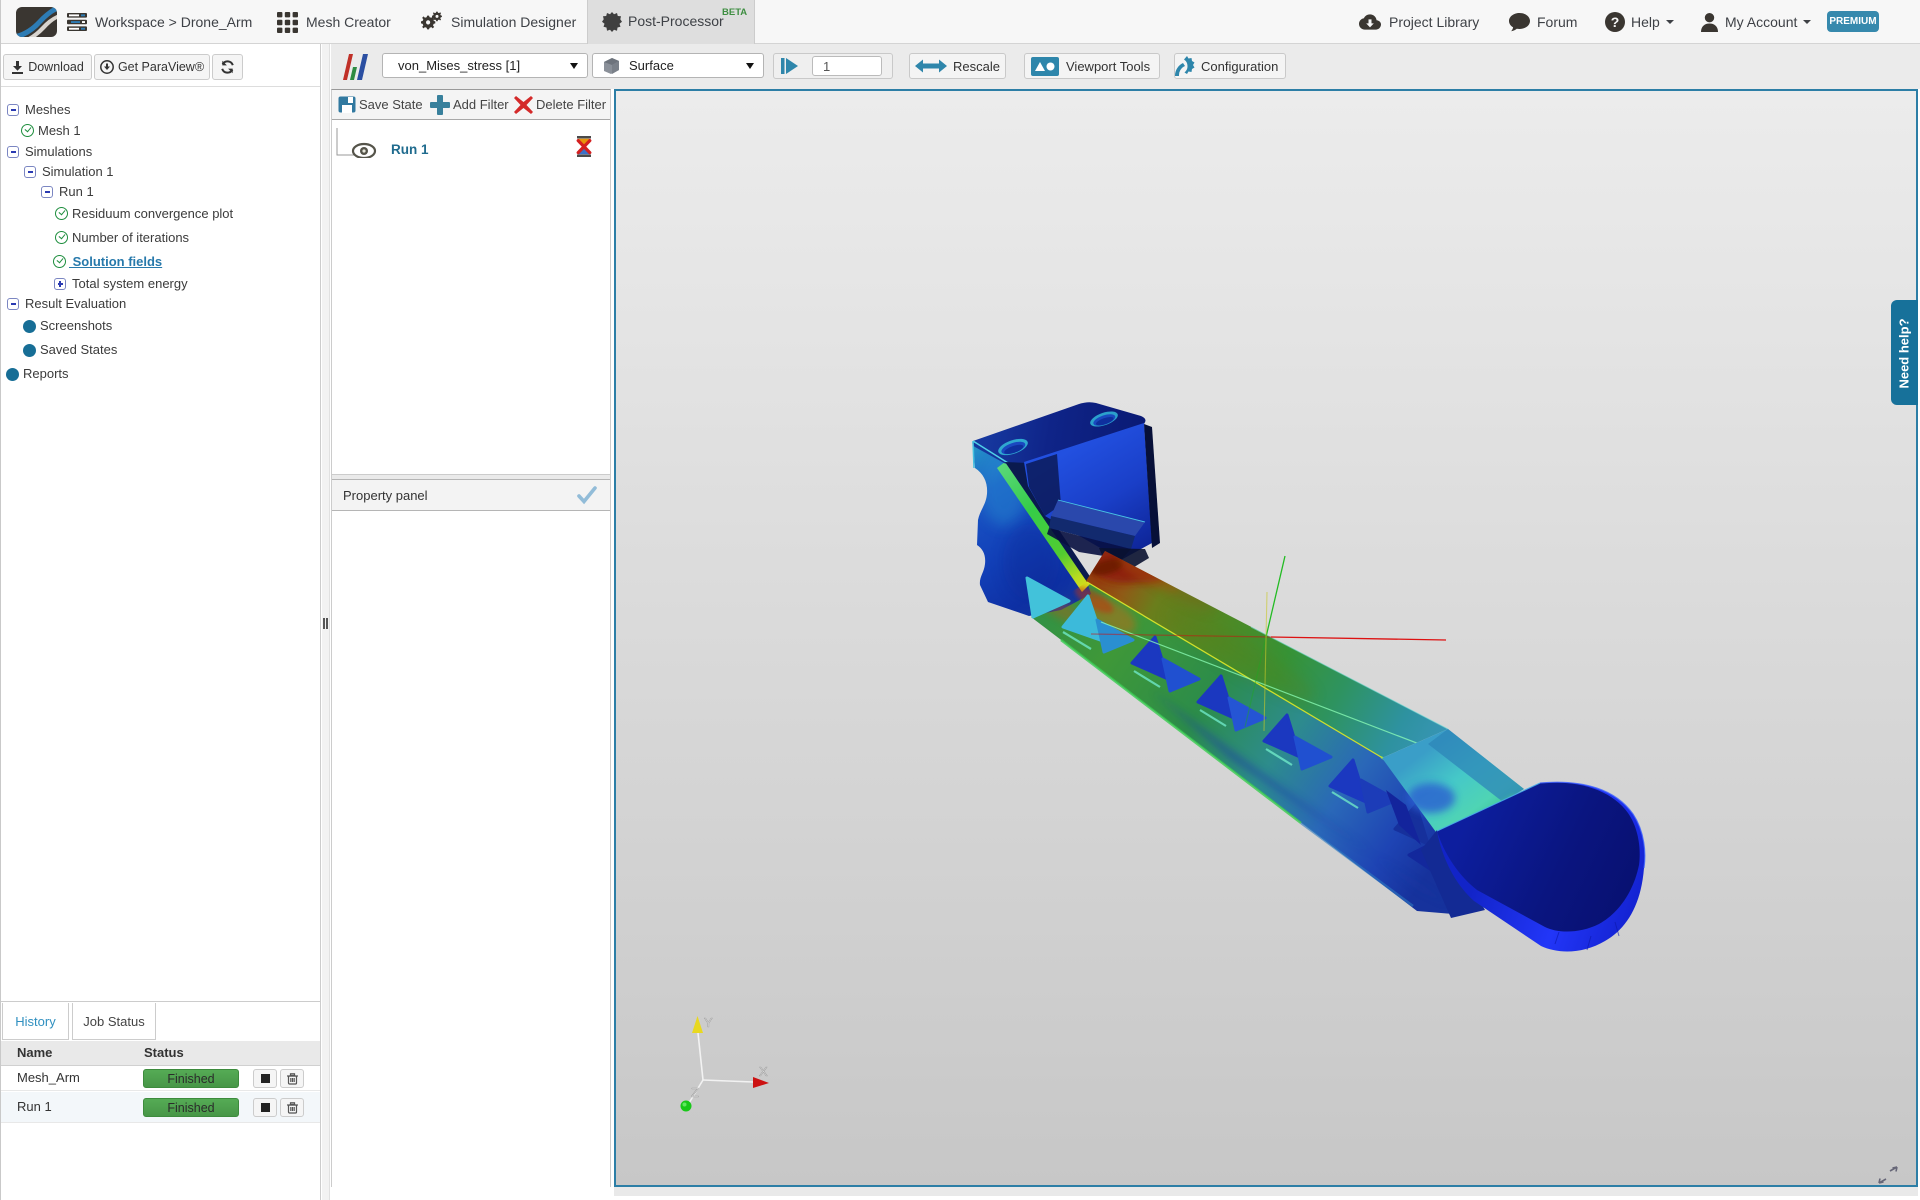  I want to click on svg-text: X, so click(763, 1071).